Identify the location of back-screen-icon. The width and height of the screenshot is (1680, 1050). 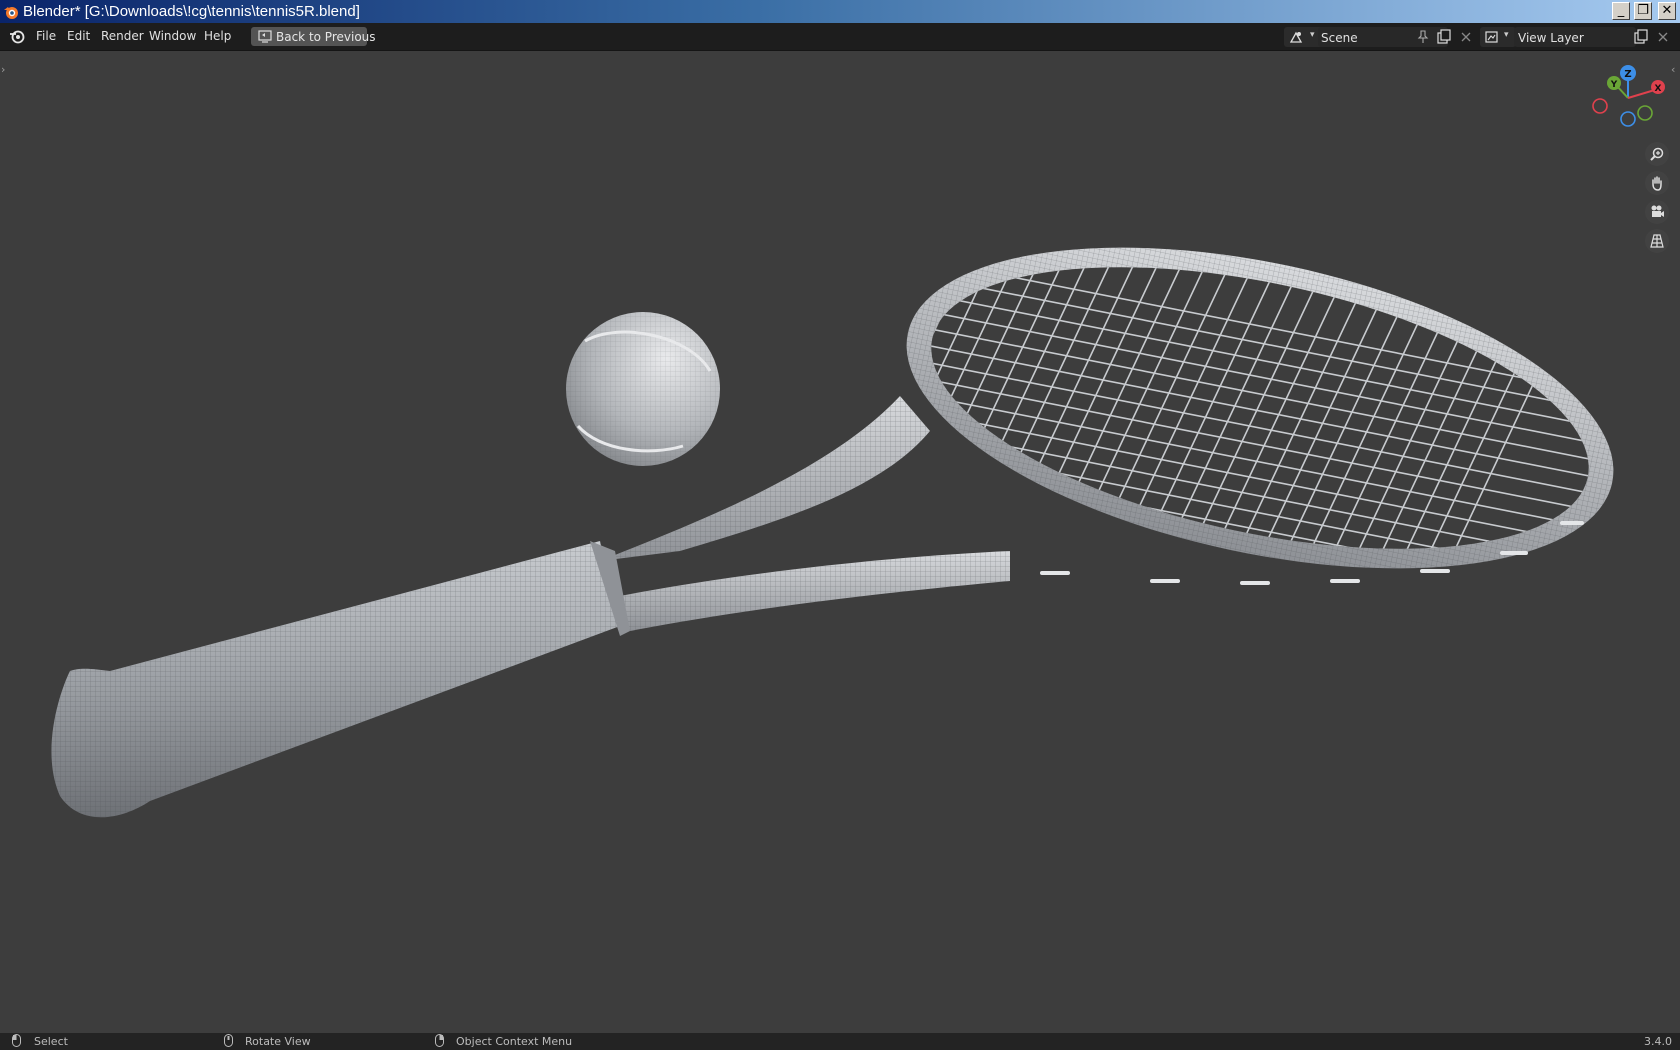
(265, 36).